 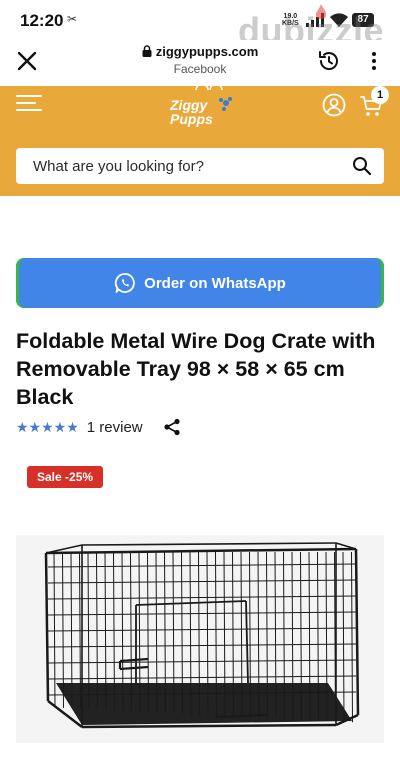 What do you see at coordinates (65, 477) in the screenshot?
I see `sale-badge: Sale -25%` at bounding box center [65, 477].